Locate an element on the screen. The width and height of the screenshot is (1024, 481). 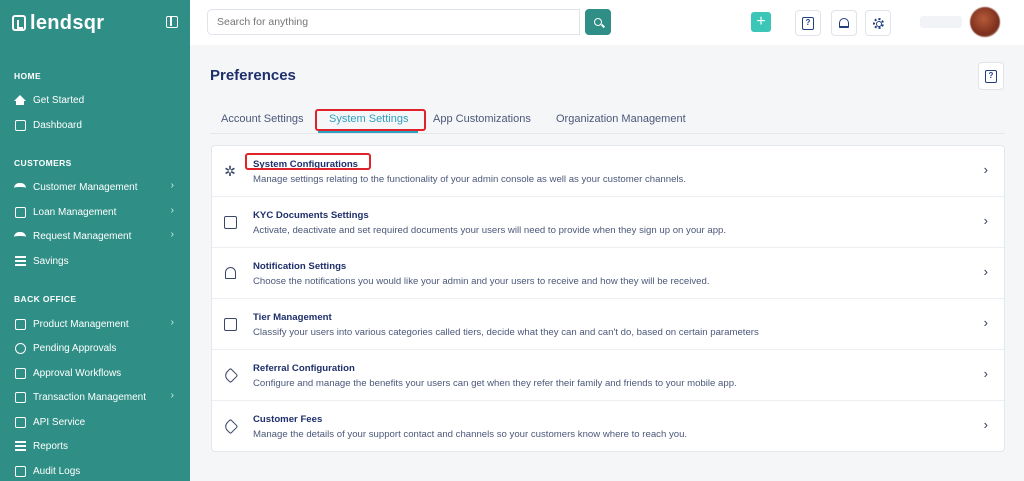
sidebar-item-transaction-management: Transaction Management › is located at coordinates (99, 397).